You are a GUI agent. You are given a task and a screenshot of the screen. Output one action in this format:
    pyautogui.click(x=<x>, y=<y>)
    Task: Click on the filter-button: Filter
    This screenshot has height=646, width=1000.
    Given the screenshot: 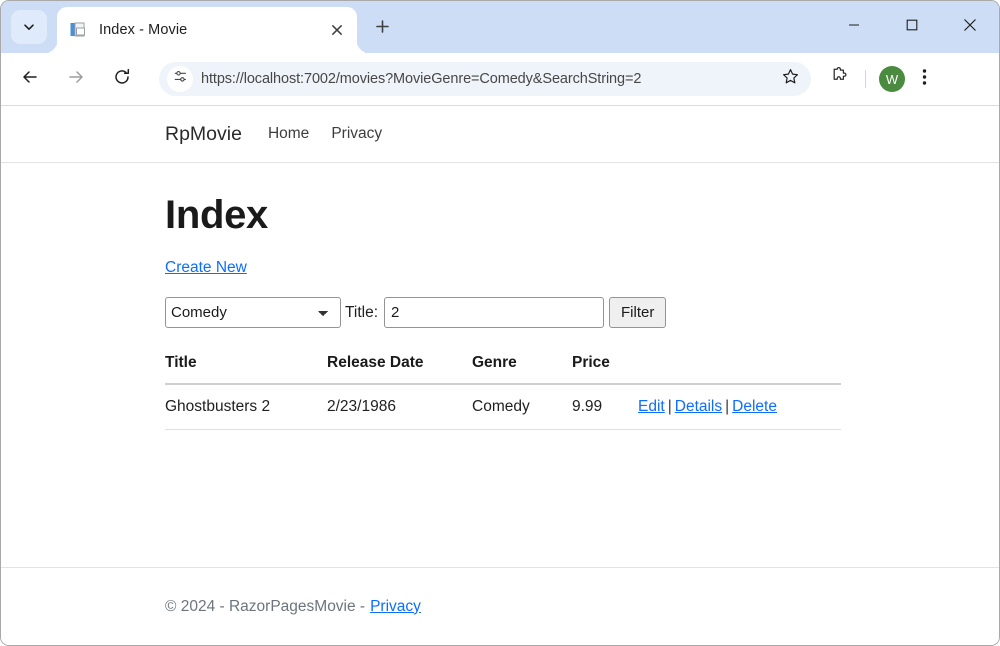 What is the action you would take?
    pyautogui.click(x=638, y=312)
    